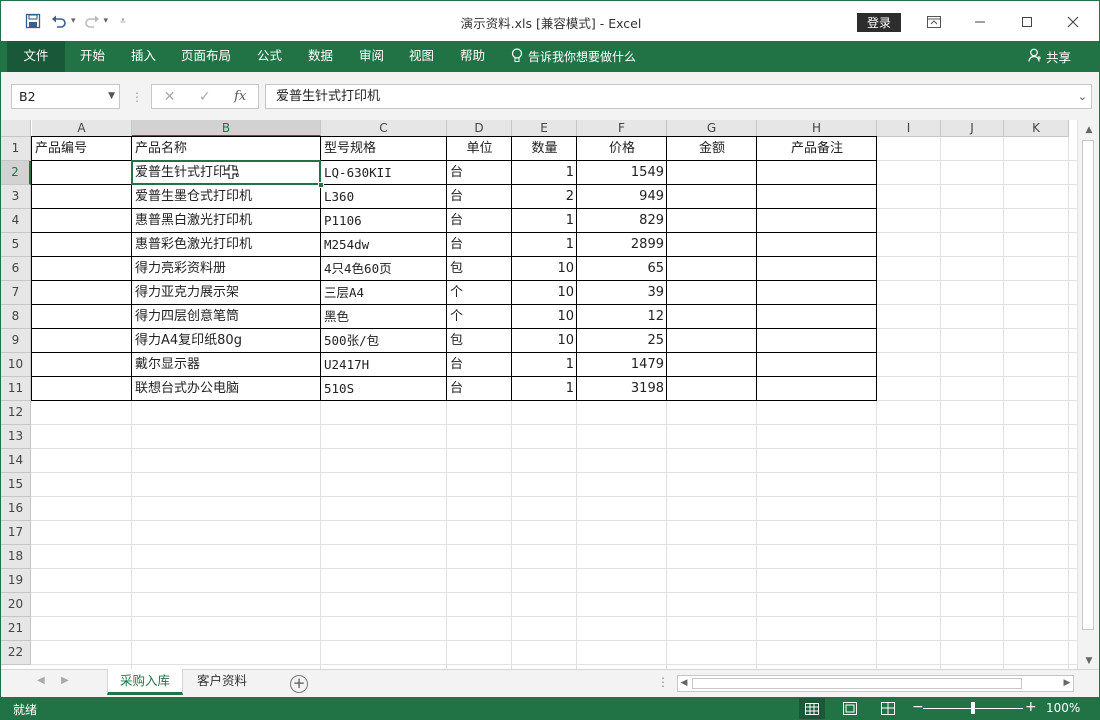 The width and height of the screenshot is (1100, 720). I want to click on table-cell: 3198, so click(622, 389).